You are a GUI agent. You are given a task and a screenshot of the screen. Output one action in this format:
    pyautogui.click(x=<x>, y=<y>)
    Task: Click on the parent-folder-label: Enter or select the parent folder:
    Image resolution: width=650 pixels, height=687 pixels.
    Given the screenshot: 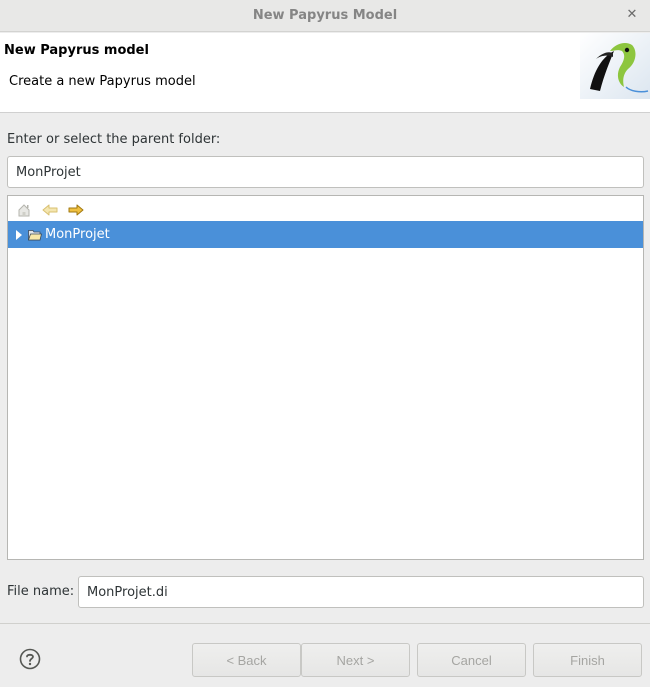 What is the action you would take?
    pyautogui.click(x=114, y=139)
    